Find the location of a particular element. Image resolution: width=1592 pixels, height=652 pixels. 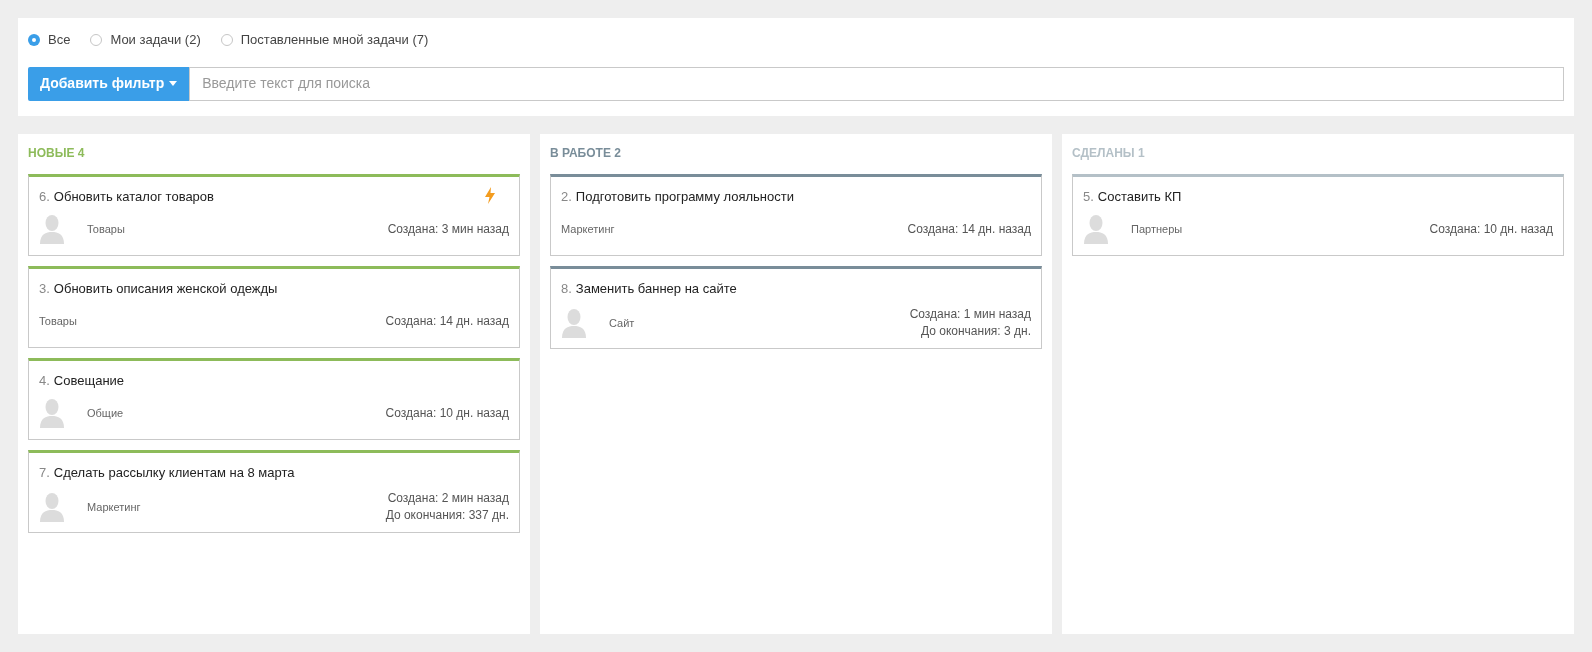

column-title: В РАБОТЕ 2 is located at coordinates (586, 153).